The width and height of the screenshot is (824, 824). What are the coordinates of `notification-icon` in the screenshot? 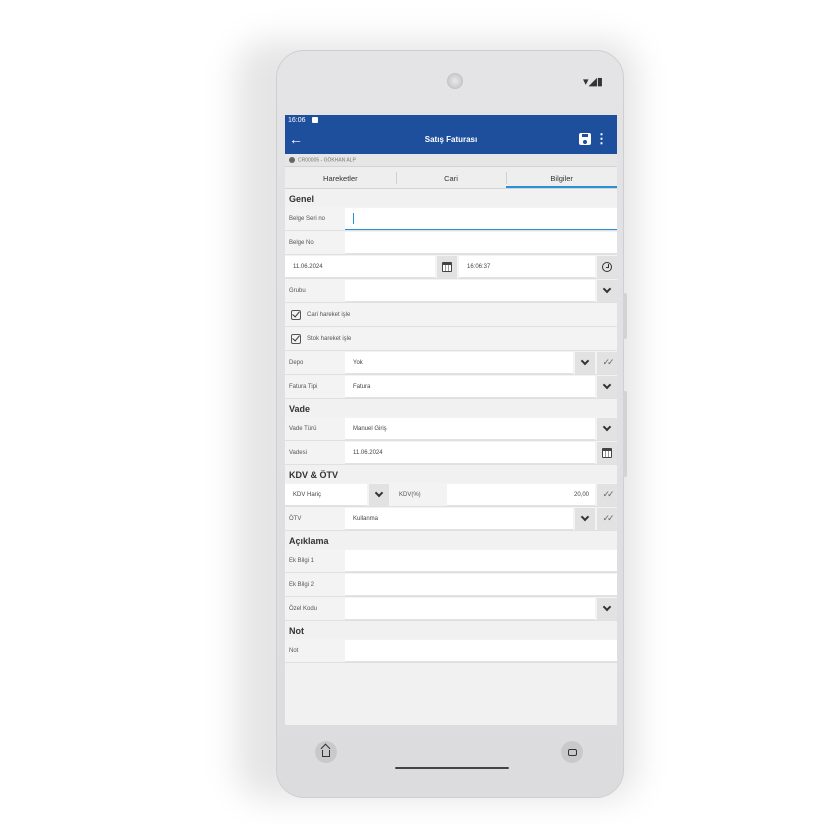 It's located at (314, 120).